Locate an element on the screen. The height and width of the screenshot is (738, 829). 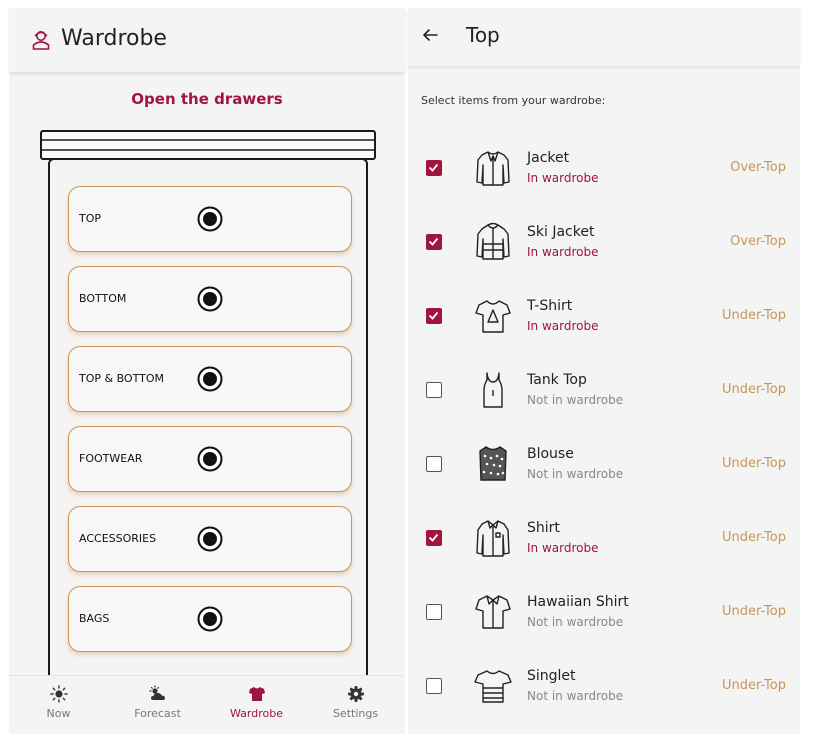
drawer-accessories: ACCESSORIES is located at coordinates (210, 539).